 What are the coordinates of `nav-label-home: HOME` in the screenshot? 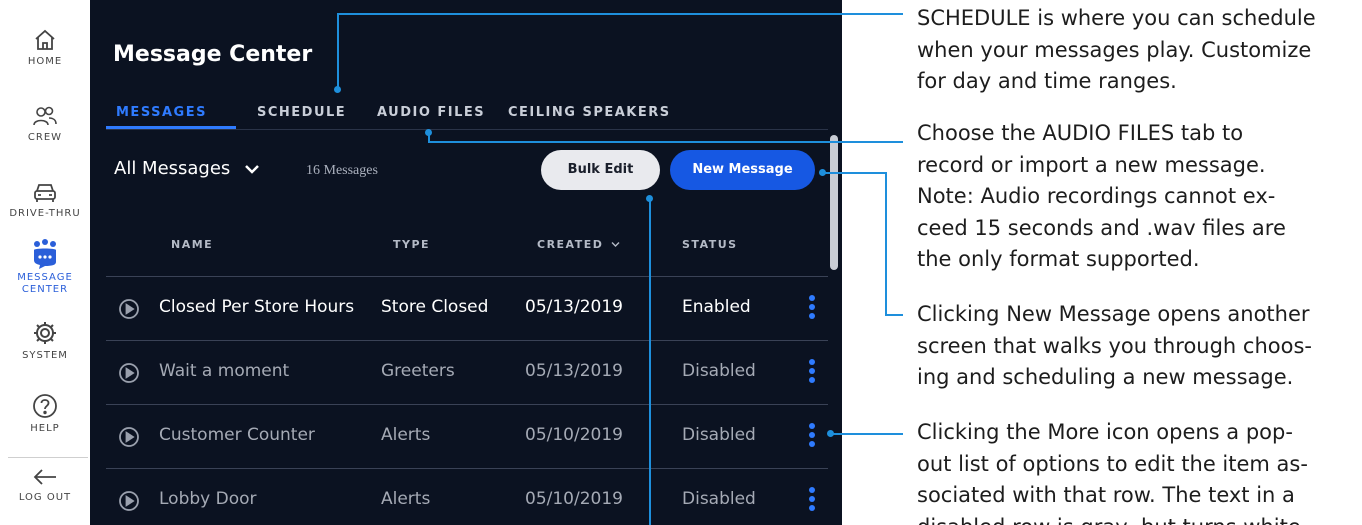 It's located at (45, 61).